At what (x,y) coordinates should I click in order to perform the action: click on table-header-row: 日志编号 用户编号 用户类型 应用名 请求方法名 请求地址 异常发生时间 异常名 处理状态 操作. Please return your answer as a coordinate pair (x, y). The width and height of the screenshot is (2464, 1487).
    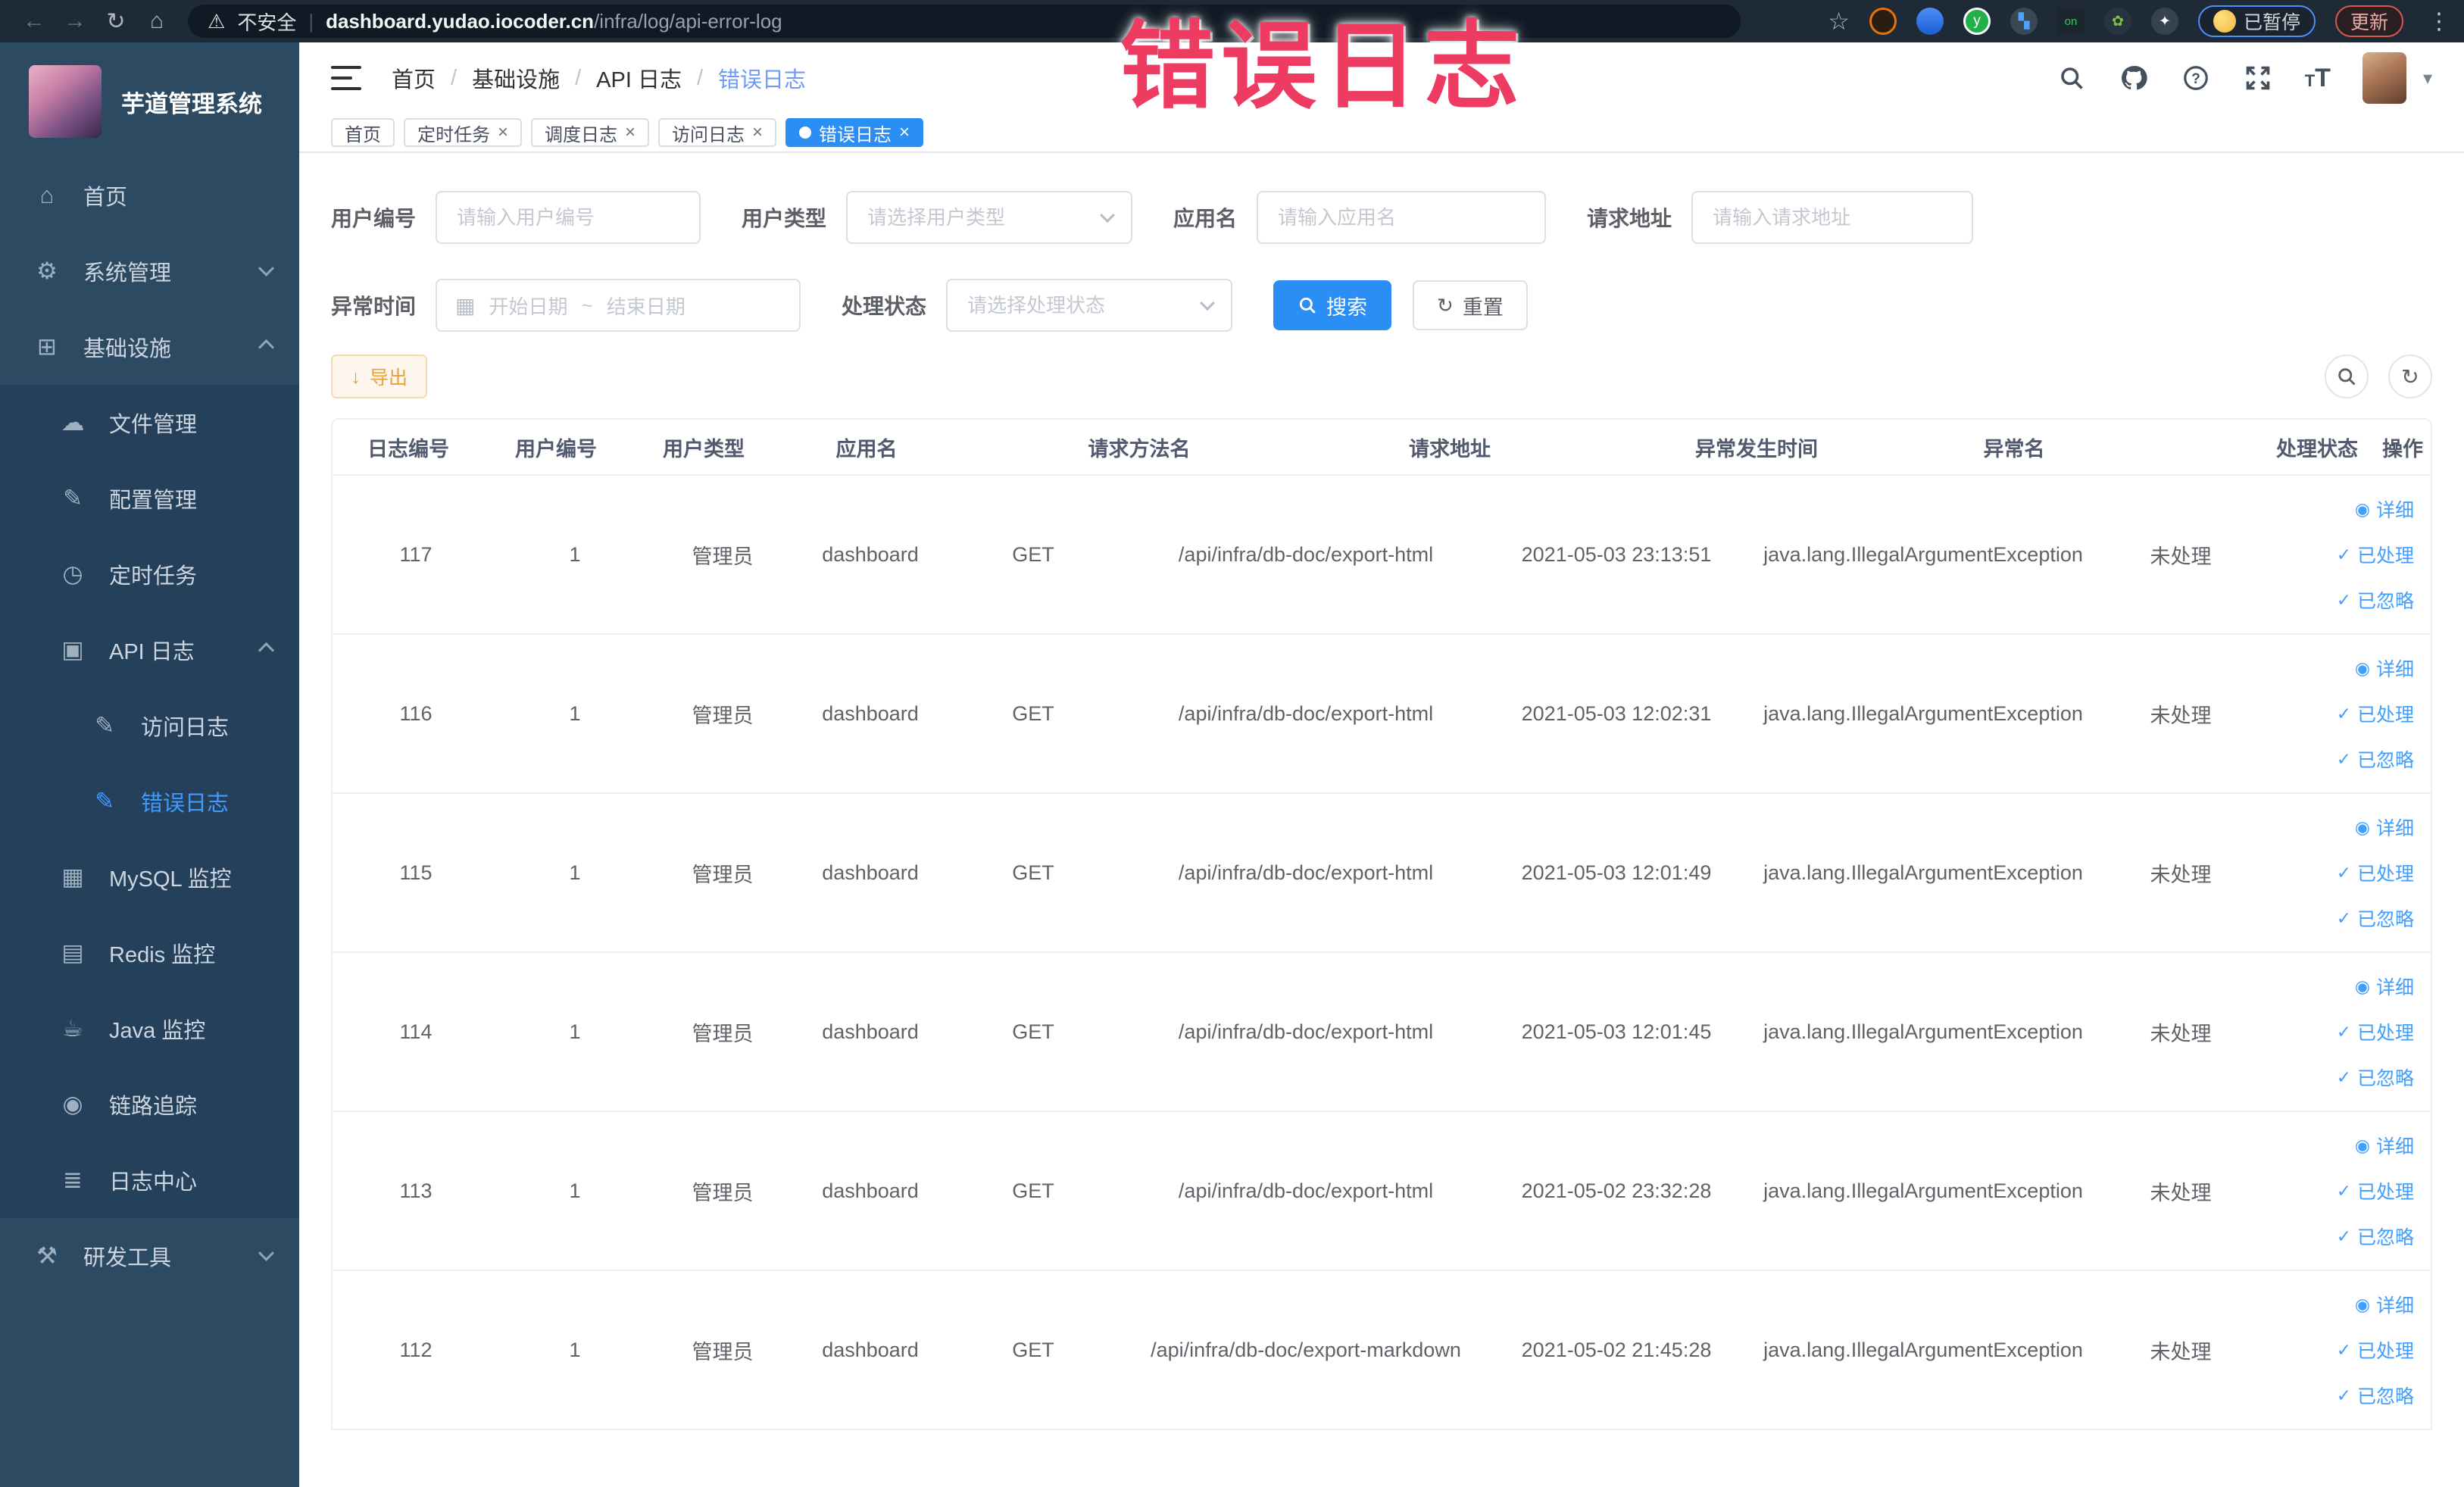
    Looking at the image, I should click on (1382, 448).